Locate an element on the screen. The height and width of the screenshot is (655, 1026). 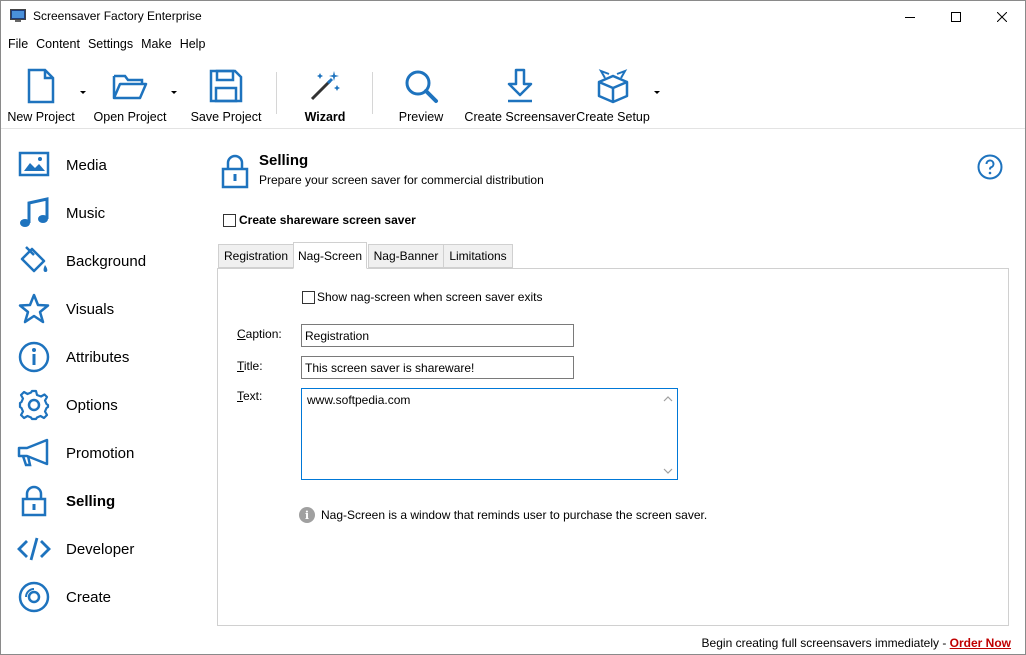
sidebar-item-media: Media is located at coordinates (103, 165).